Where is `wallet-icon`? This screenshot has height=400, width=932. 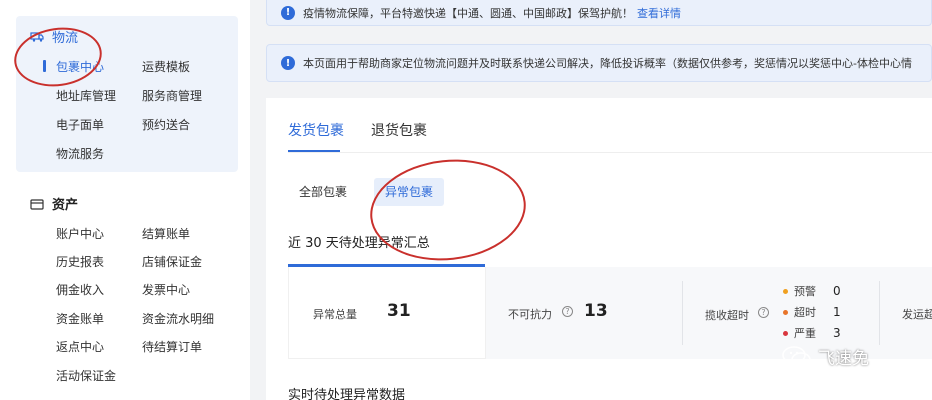 wallet-icon is located at coordinates (37, 204).